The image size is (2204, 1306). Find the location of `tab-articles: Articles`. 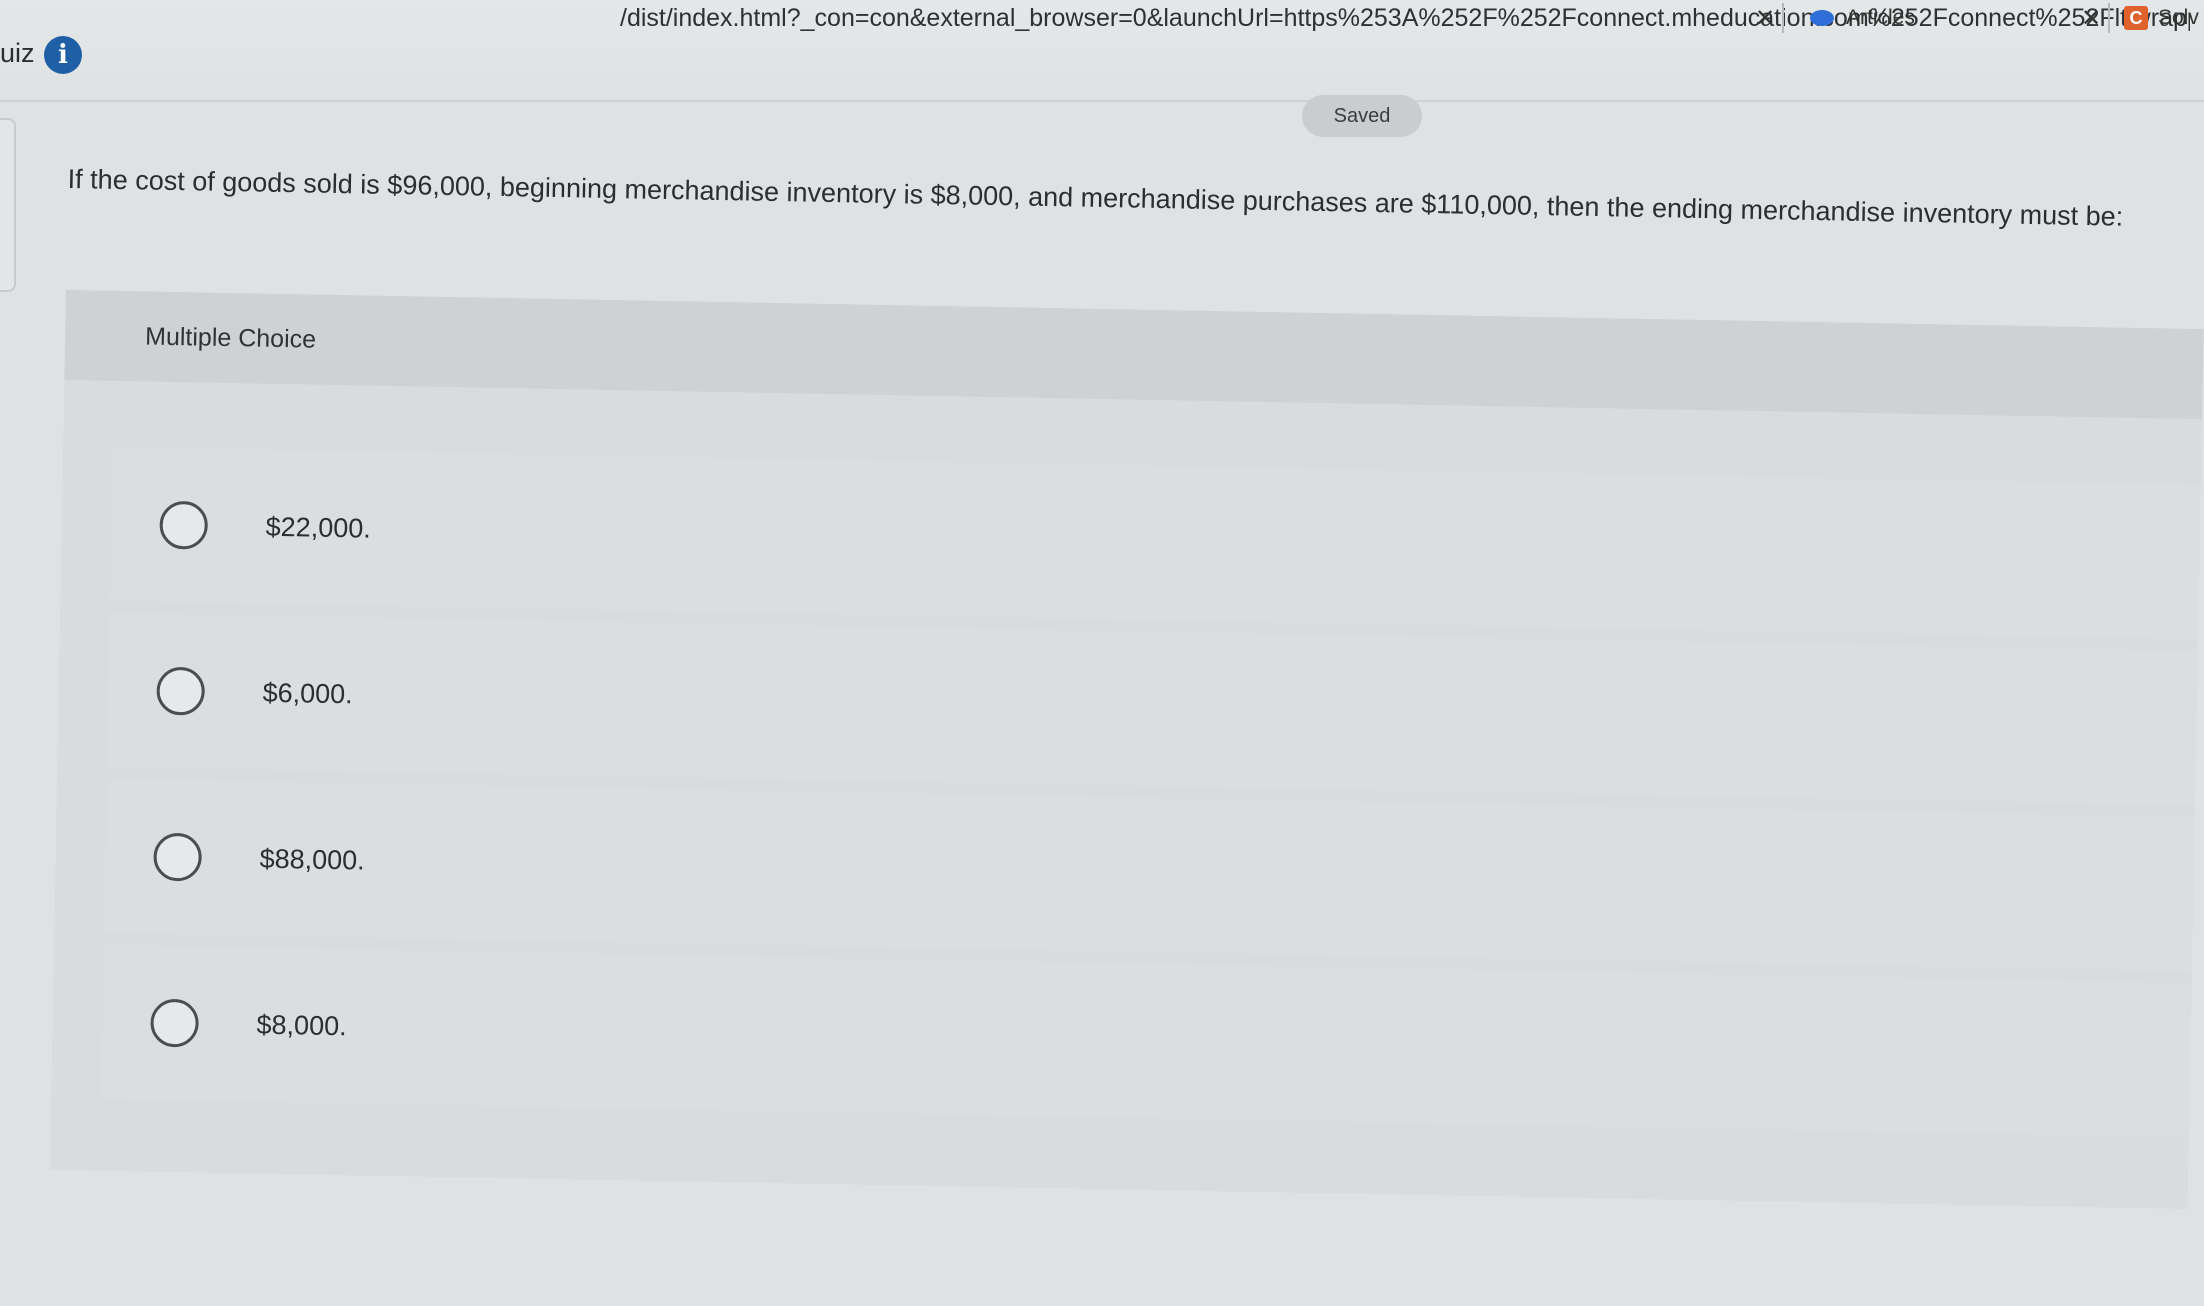

tab-articles: Articles is located at coordinates (1929, 18).